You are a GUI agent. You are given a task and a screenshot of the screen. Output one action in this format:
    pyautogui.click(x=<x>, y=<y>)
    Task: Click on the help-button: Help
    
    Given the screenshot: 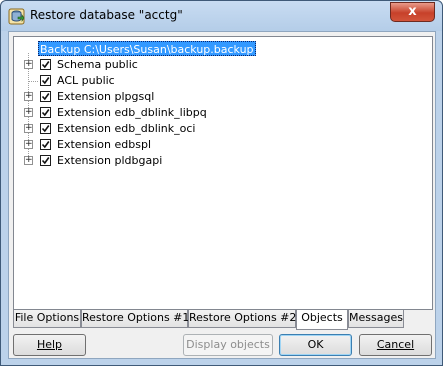 What is the action you would take?
    pyautogui.click(x=49, y=345)
    